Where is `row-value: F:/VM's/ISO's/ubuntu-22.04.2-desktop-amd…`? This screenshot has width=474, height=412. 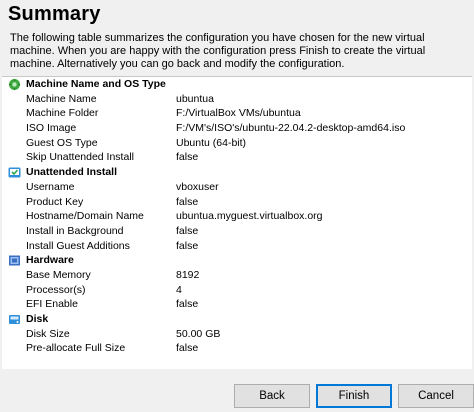 row-value: F:/VM's/ISO's/ubuntu-22.04.2-desktop-amd… is located at coordinates (291, 128).